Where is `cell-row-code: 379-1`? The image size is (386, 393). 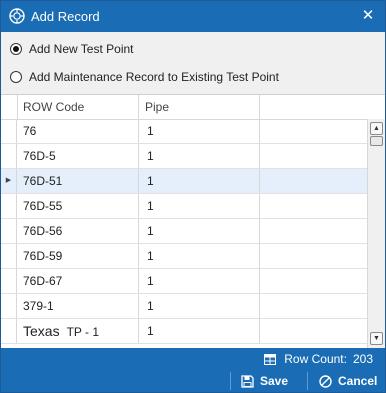 cell-row-code: 379-1 is located at coordinates (78, 306).